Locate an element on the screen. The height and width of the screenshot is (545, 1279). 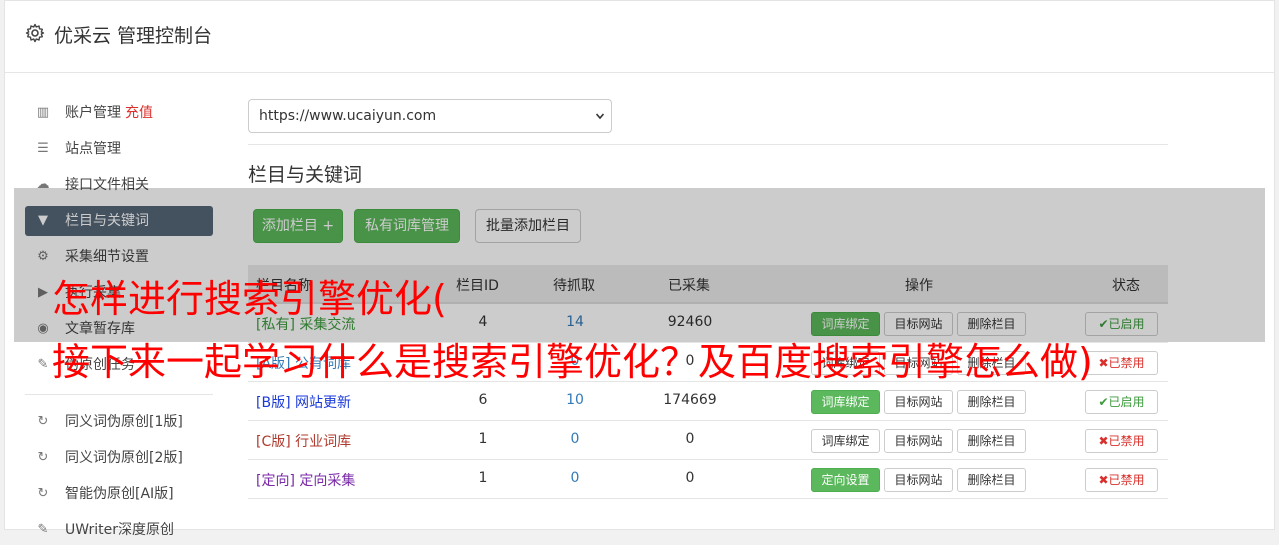
app-title: 优采云 管理控制台 is located at coordinates (133, 36).